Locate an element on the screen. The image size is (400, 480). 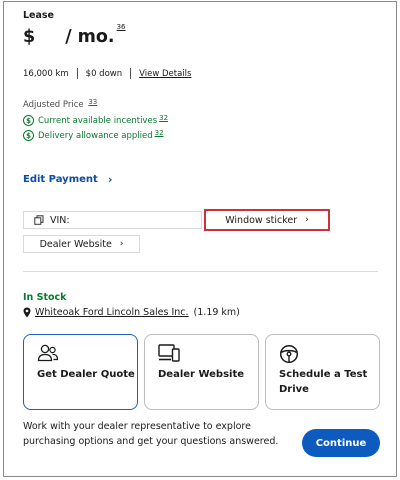
copy-icon is located at coordinates (39, 220).